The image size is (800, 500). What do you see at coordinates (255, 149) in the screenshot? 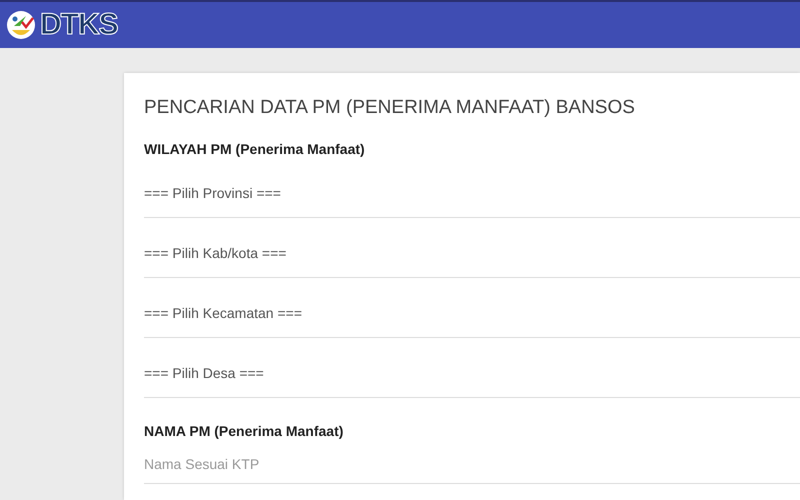
I see `section-heading: WILAYAH PM (Penerima Manfaat)` at bounding box center [255, 149].